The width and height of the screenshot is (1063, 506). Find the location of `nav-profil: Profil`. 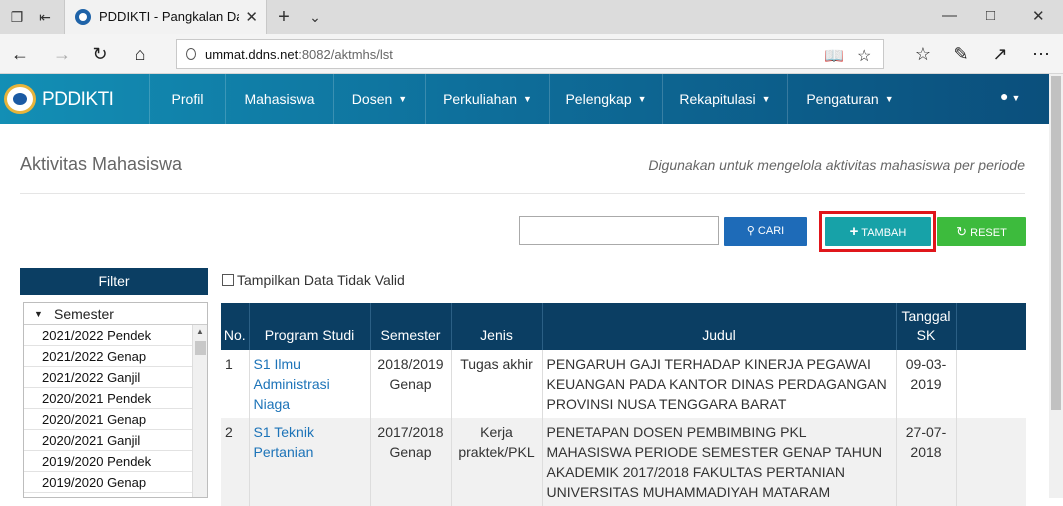

nav-profil: Profil is located at coordinates (187, 99).